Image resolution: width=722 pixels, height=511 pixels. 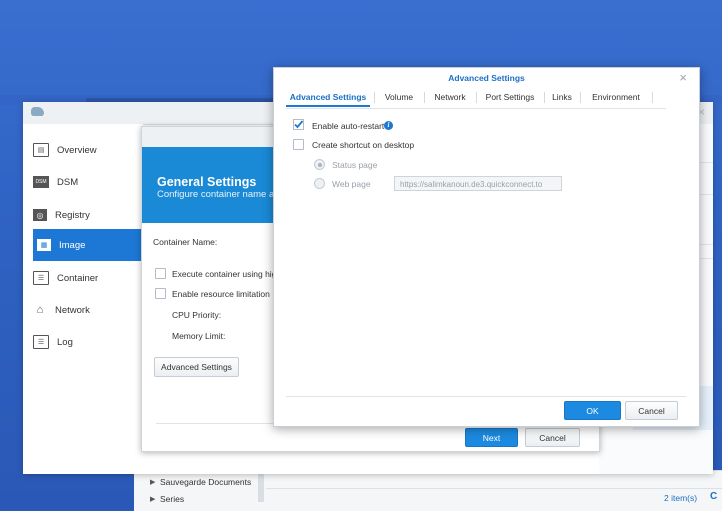 I want to click on sidebar-item-label: Log, so click(x=65, y=342).